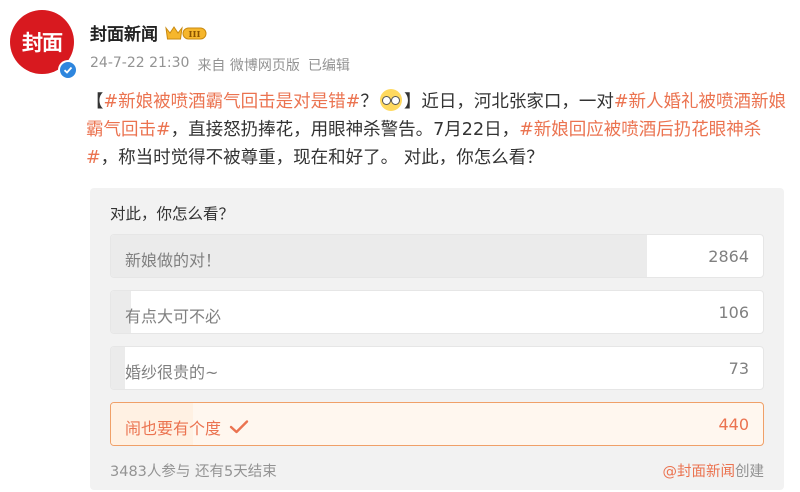 Image resolution: width=800 pixels, height=492 pixels. What do you see at coordinates (699, 472) in the screenshot?
I see `poll-creator-link: @封面新闻` at bounding box center [699, 472].